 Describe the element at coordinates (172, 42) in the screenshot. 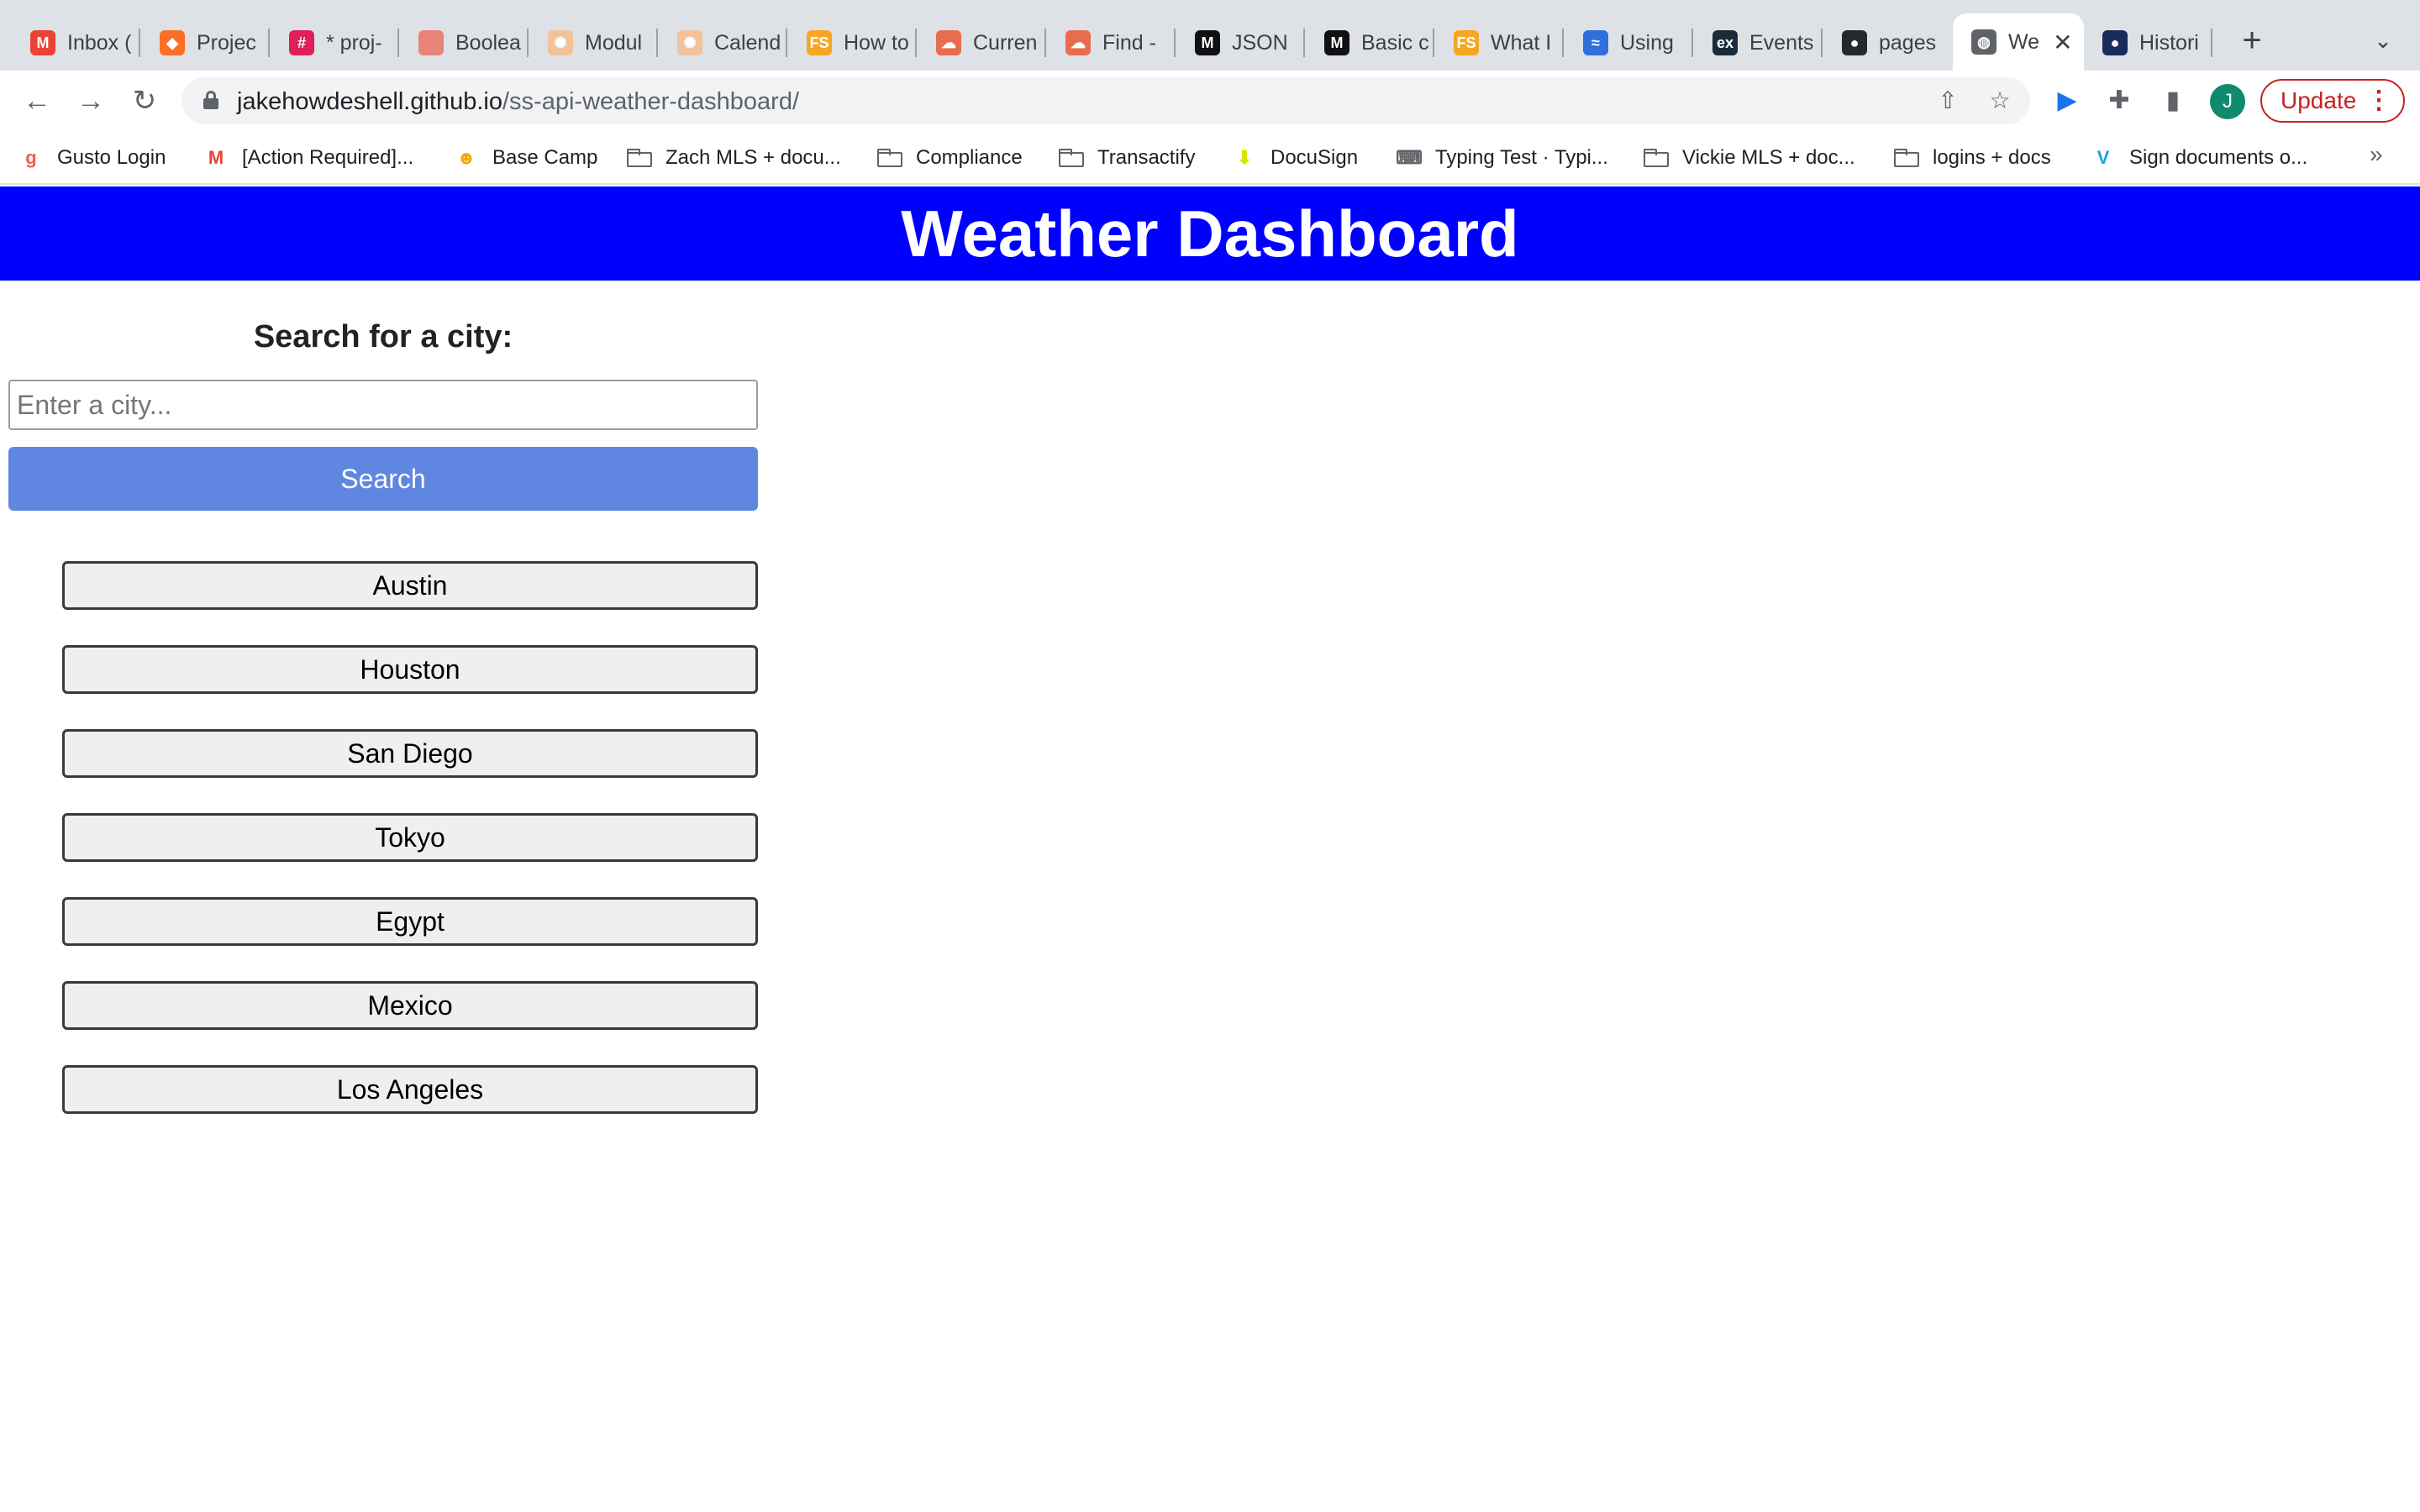

I see `gitlab-icon: ◆` at that location.